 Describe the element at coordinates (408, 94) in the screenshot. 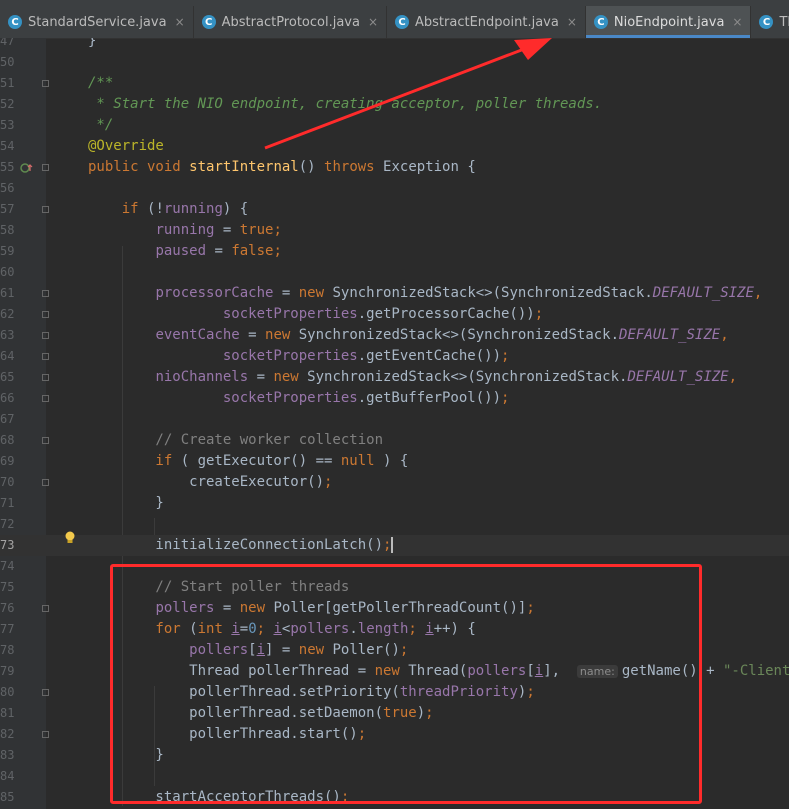

I see `annotation-arrow` at that location.